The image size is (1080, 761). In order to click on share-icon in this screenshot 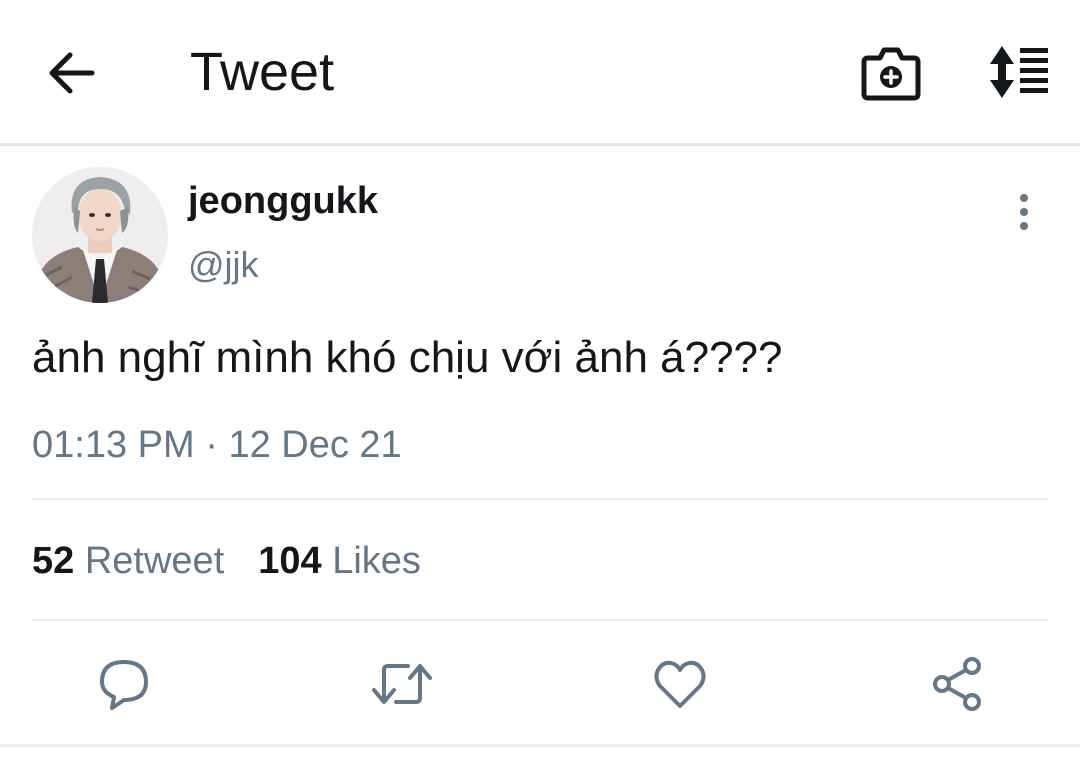, I will do `click(957, 684)`.